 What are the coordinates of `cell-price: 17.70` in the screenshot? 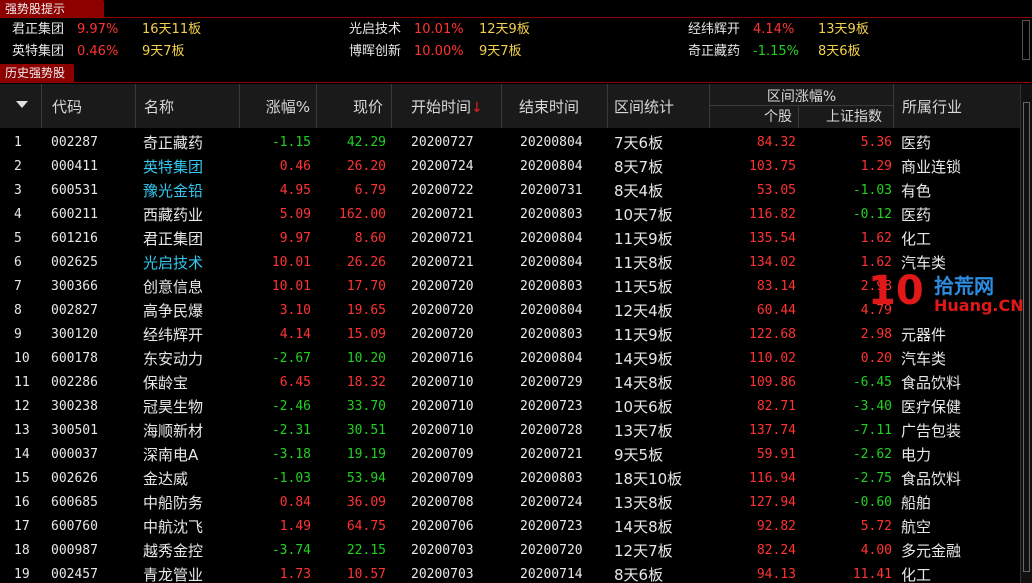 It's located at (366, 286).